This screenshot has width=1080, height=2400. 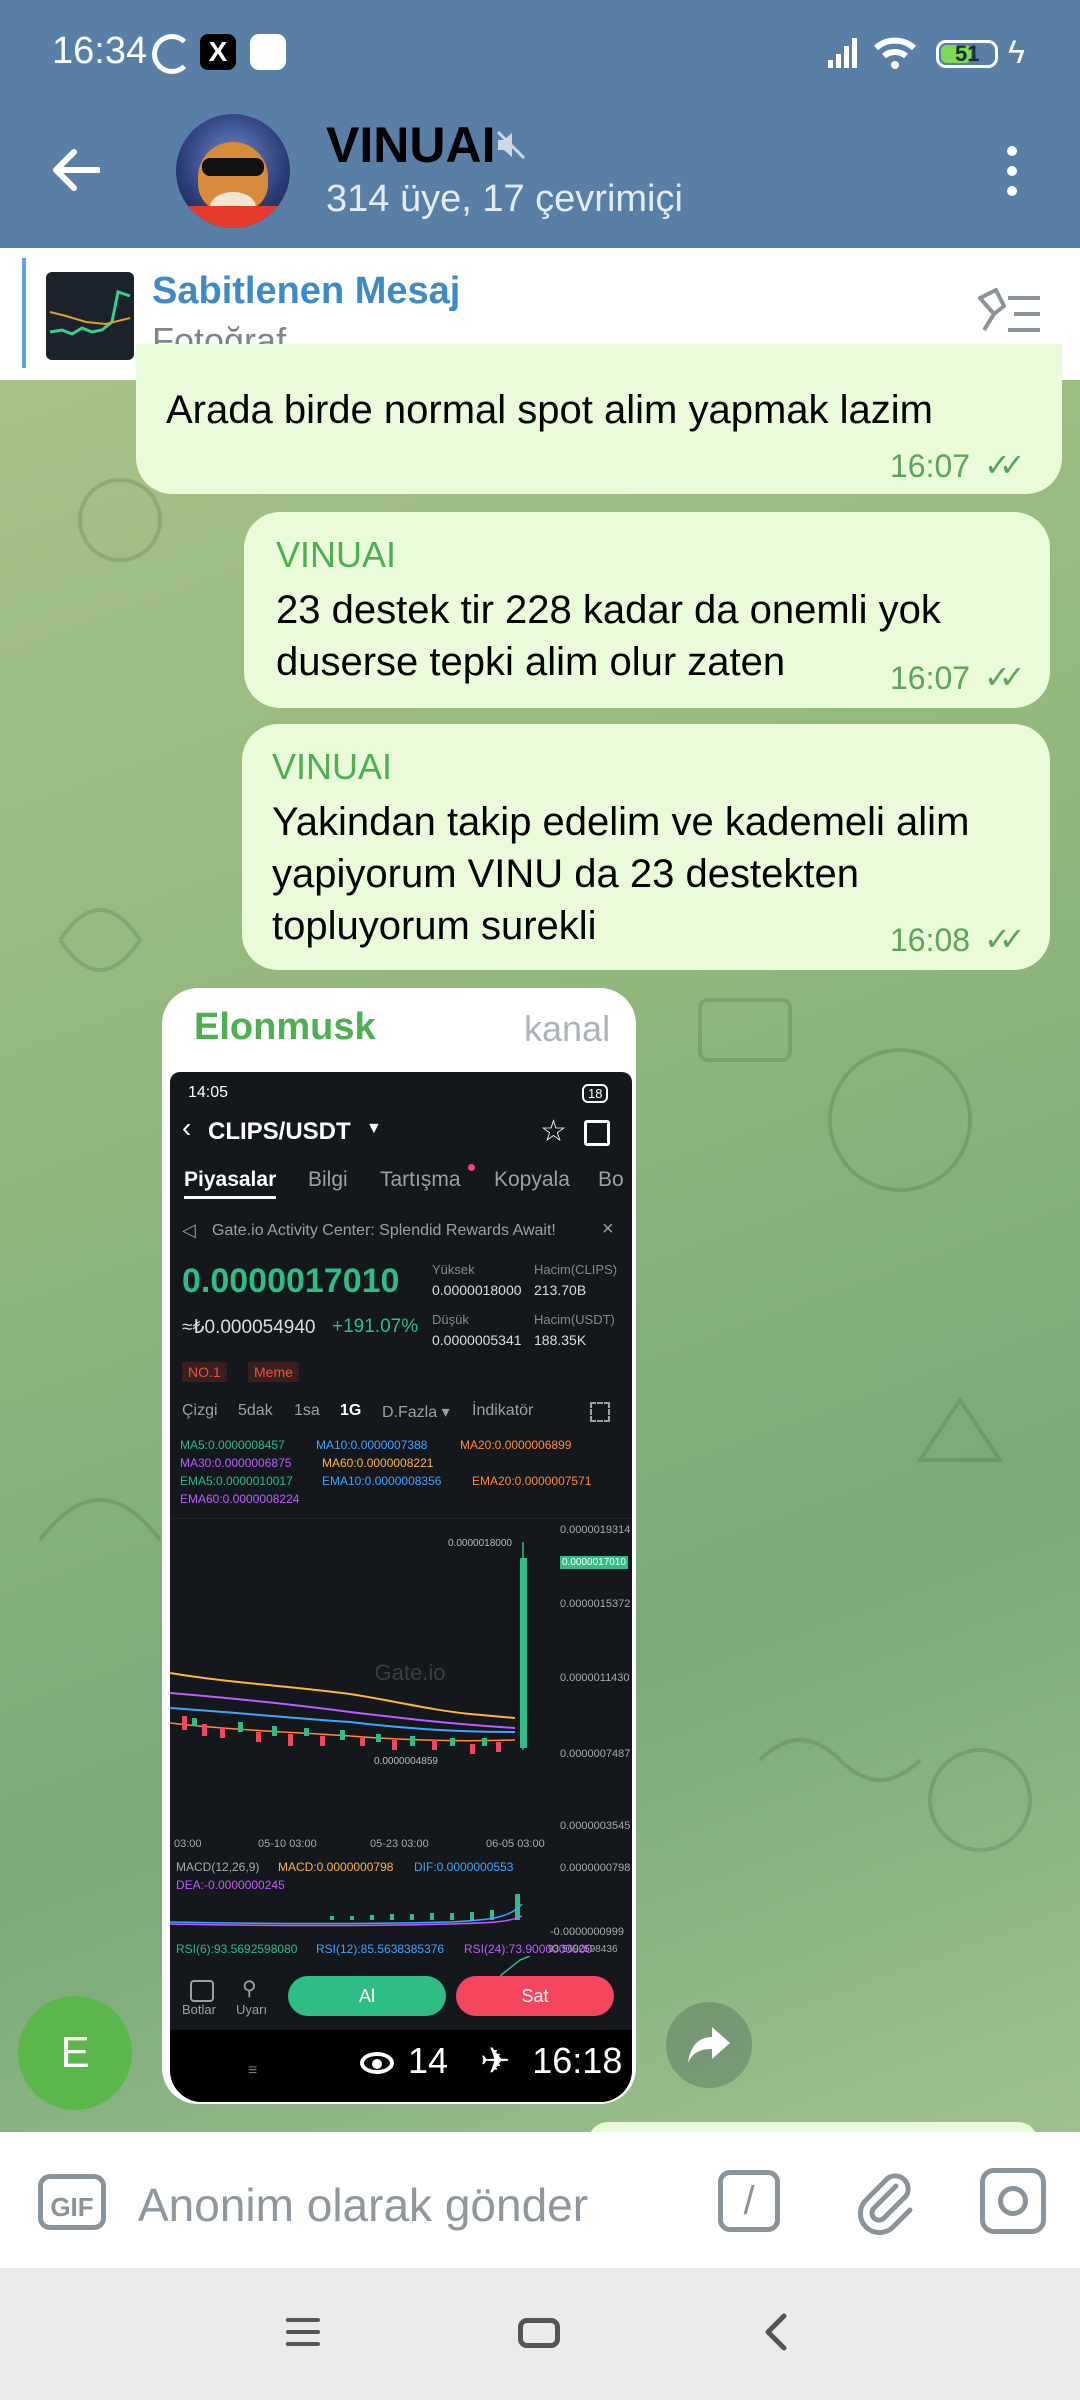 I want to click on pinned-thumbnail, so click(x=90, y=316).